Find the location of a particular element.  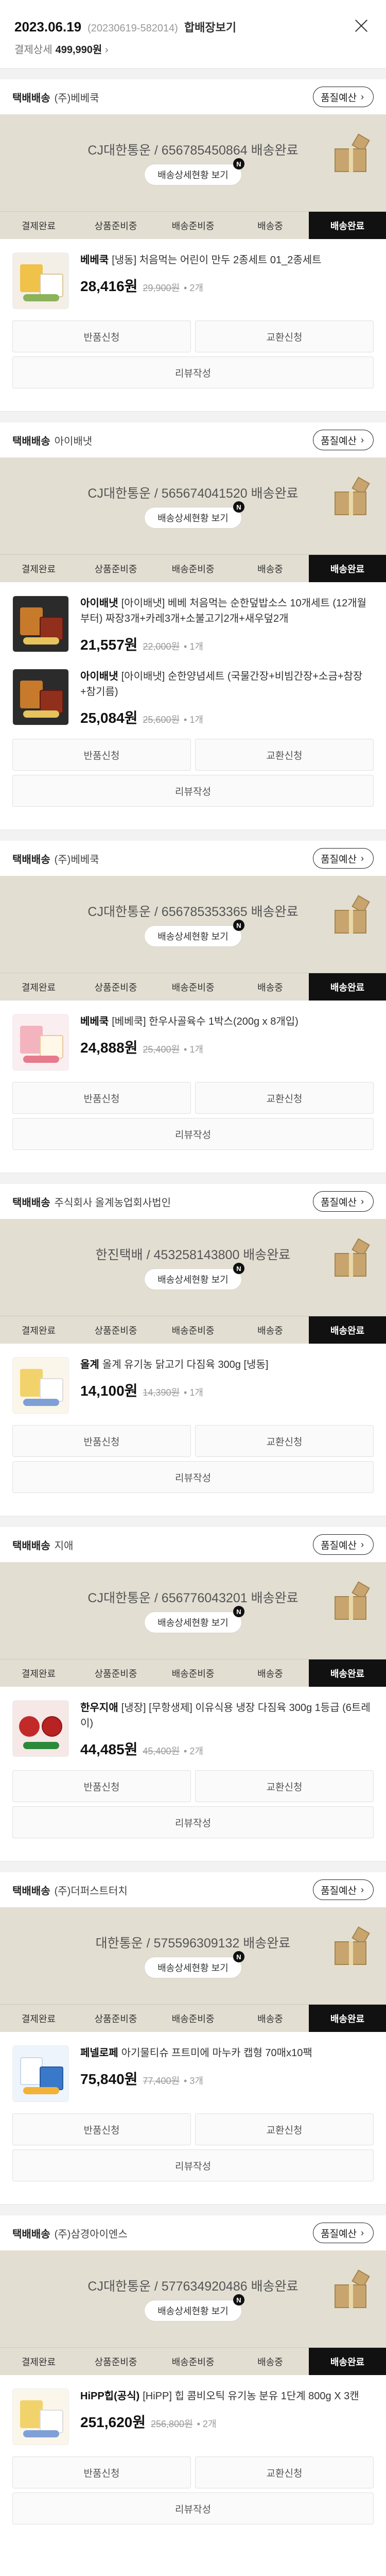

delivery-step: 상품준비중 is located at coordinates (116, 1330).